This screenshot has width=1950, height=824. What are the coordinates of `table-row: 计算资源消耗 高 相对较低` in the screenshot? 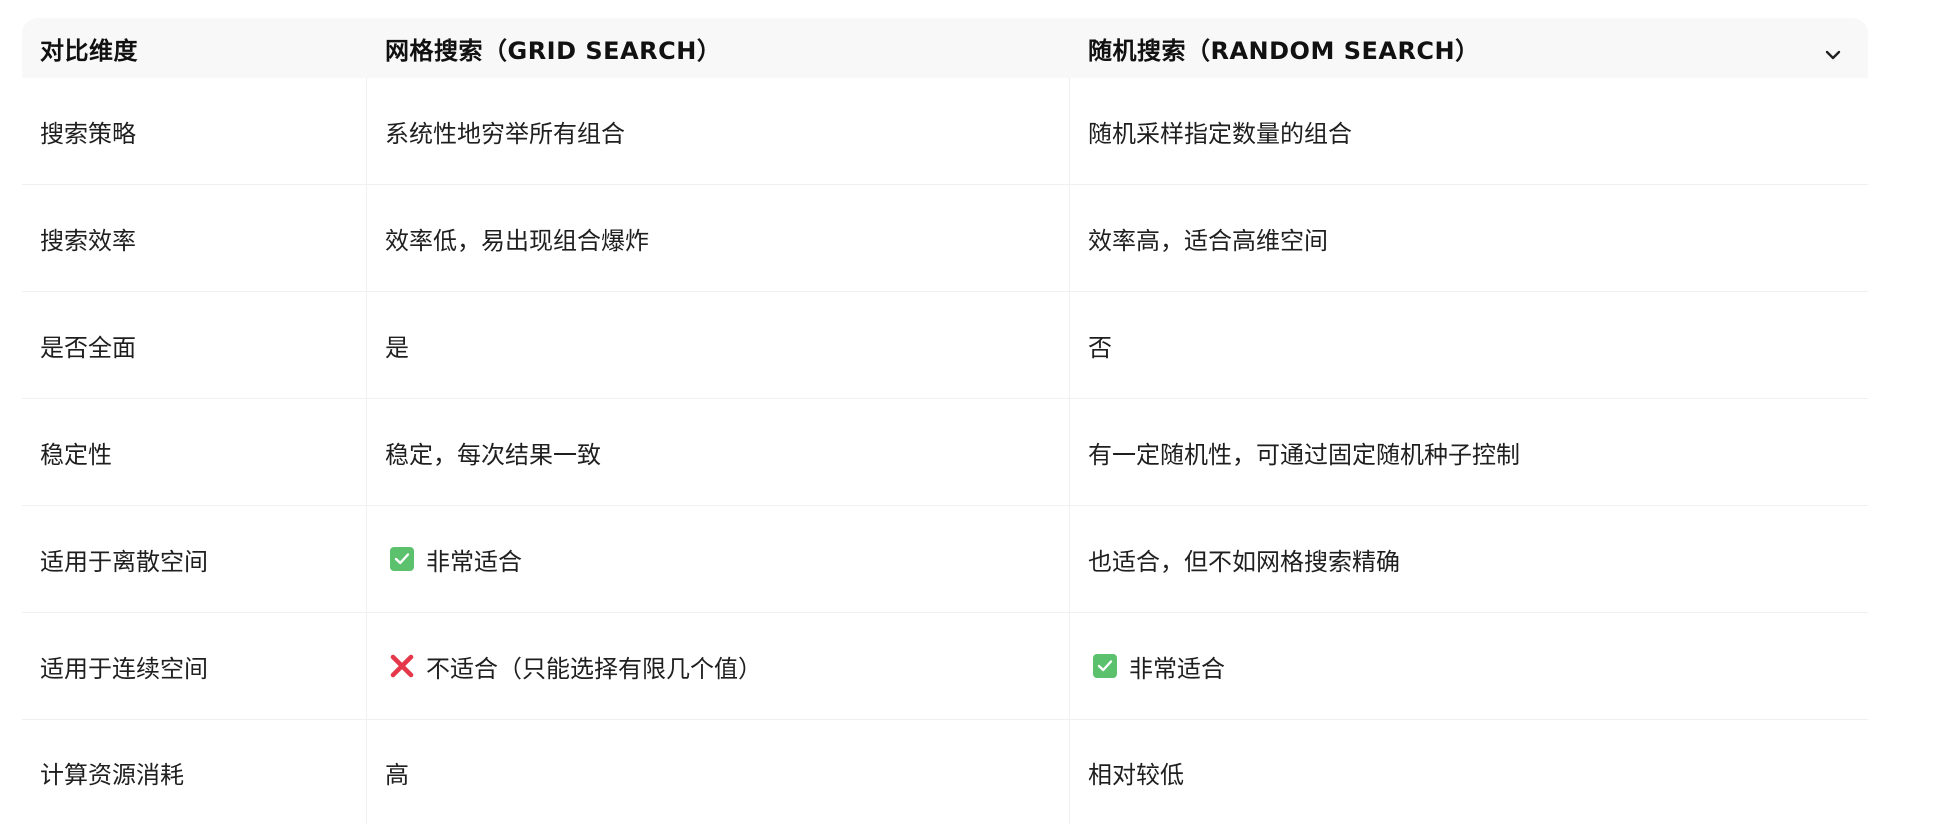 It's located at (945, 772).